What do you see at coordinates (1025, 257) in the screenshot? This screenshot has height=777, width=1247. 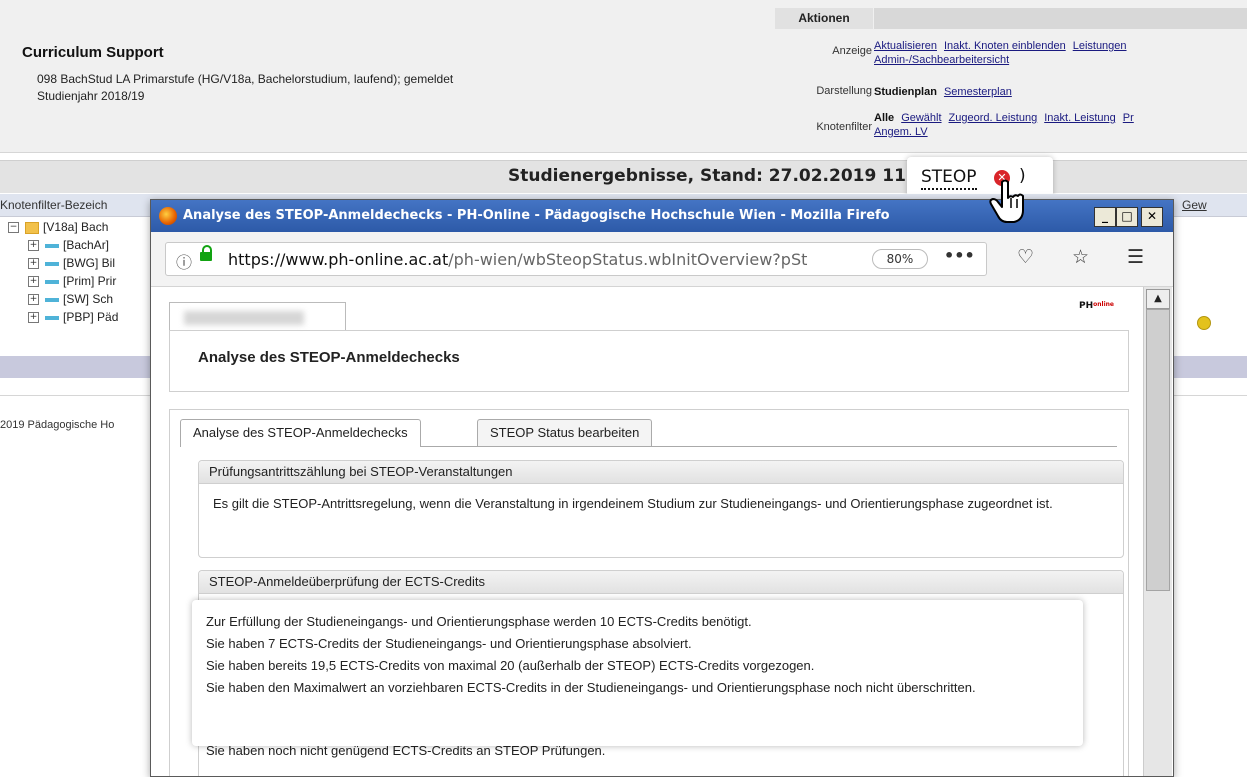 I see `pocket-icon: ♡` at bounding box center [1025, 257].